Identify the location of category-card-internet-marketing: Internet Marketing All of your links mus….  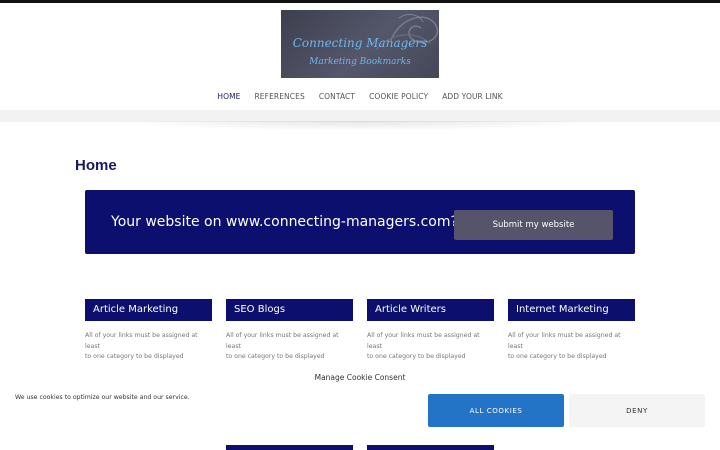
(571, 331).